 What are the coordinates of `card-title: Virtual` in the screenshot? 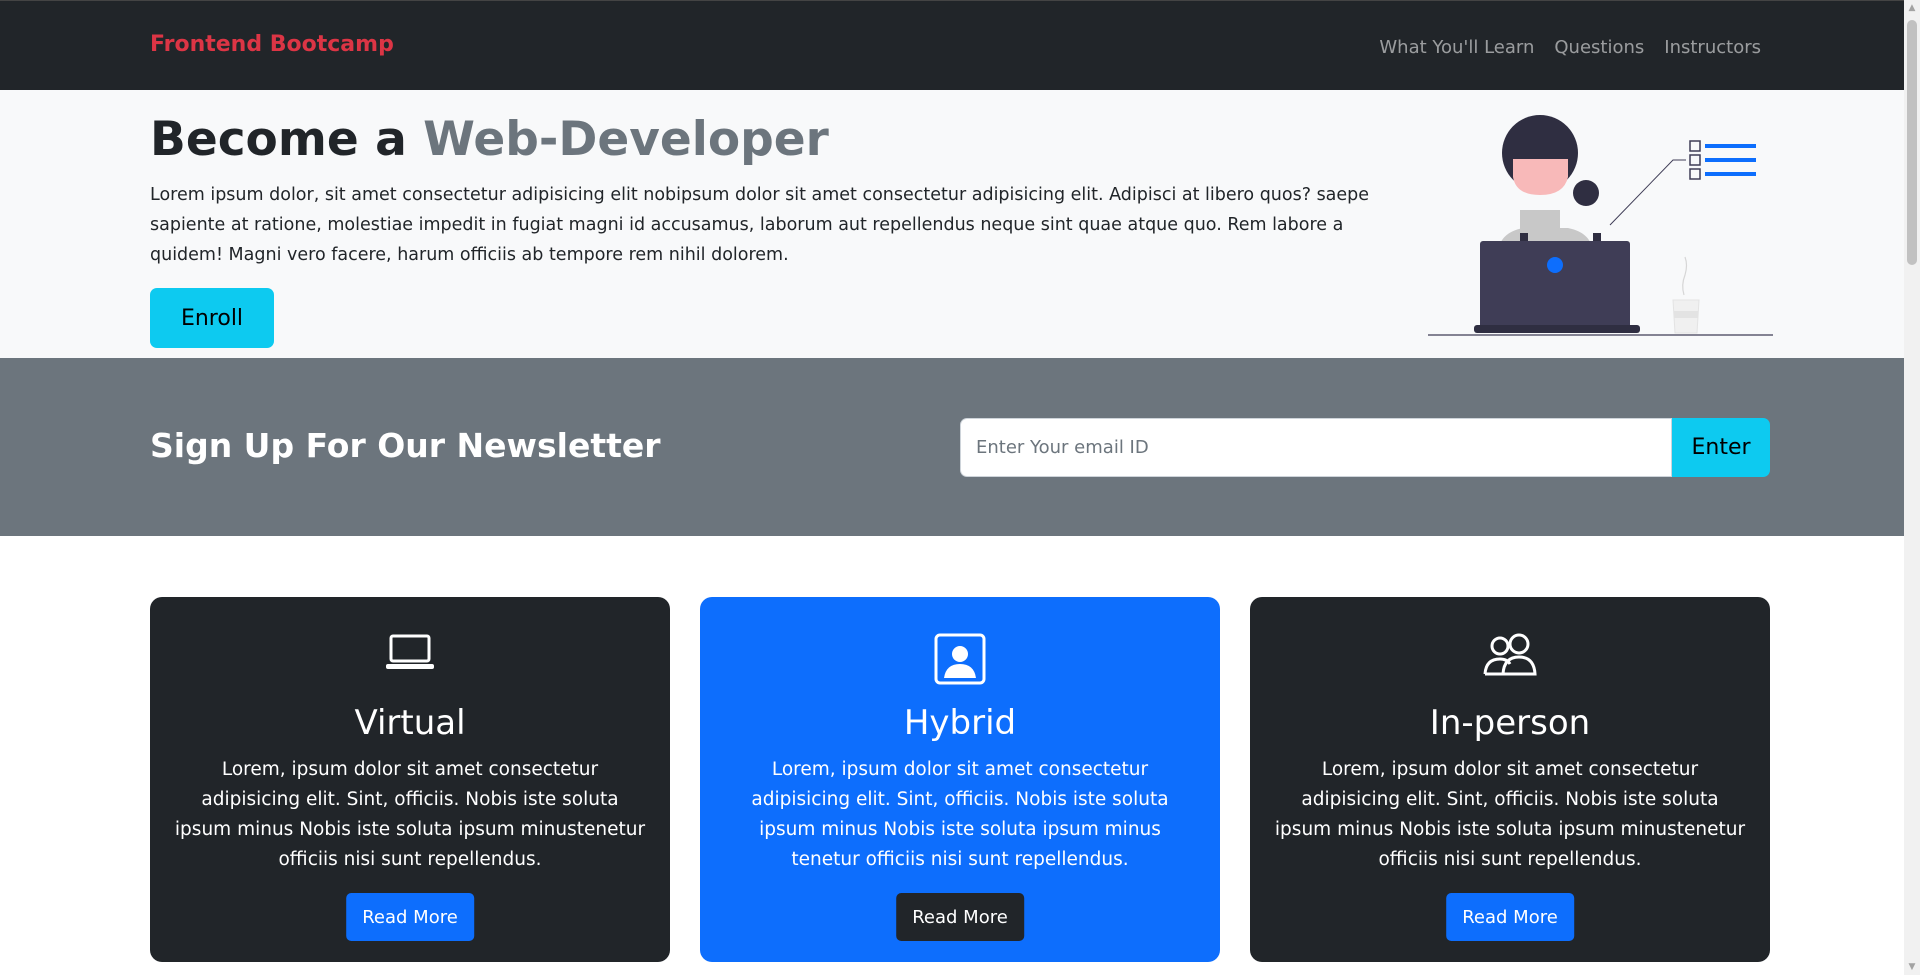 It's located at (410, 723).